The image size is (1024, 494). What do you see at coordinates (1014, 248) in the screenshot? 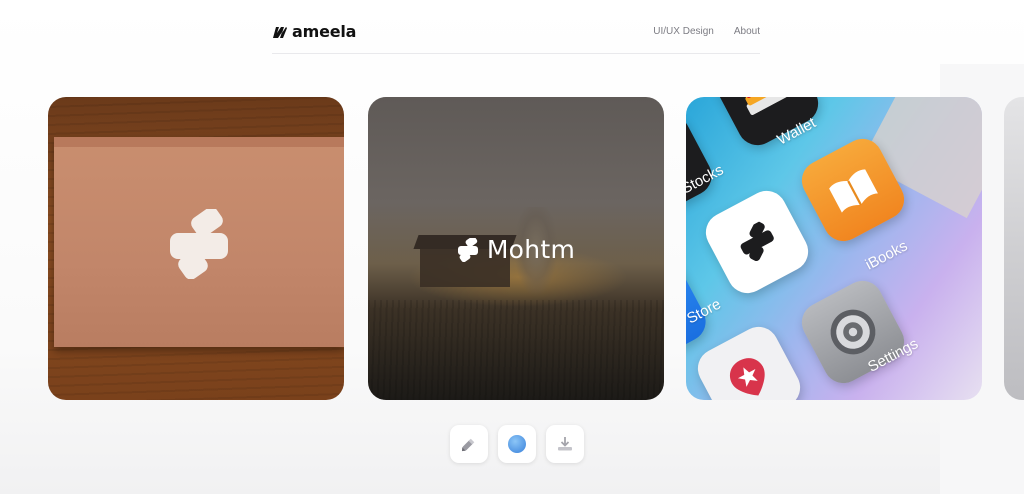
I see `project-card-partial` at bounding box center [1014, 248].